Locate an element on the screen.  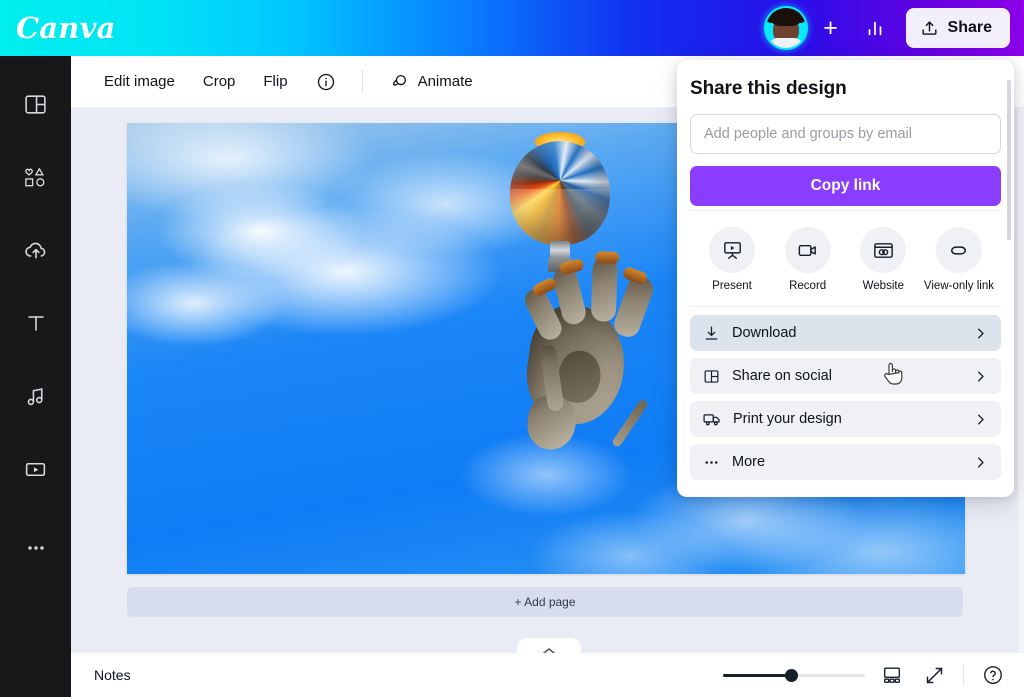
copy-link-button: Copy link is located at coordinates (845, 186).